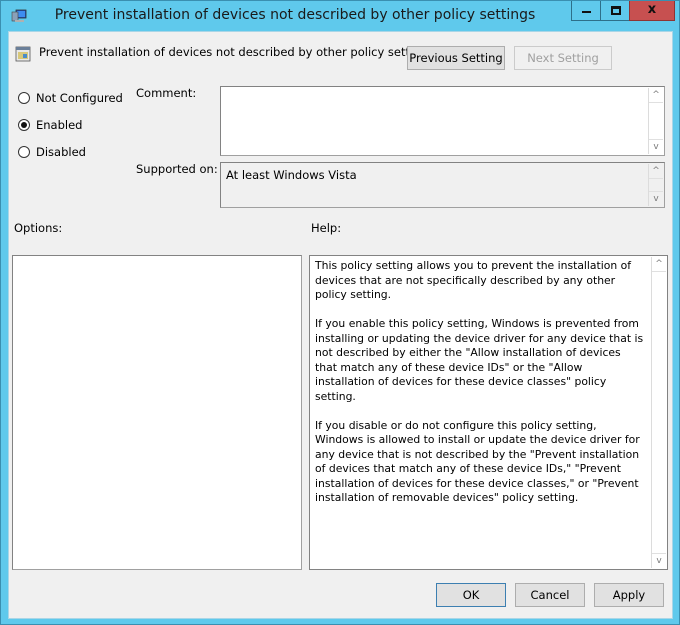  I want to click on close-icon: x, so click(652, 9).